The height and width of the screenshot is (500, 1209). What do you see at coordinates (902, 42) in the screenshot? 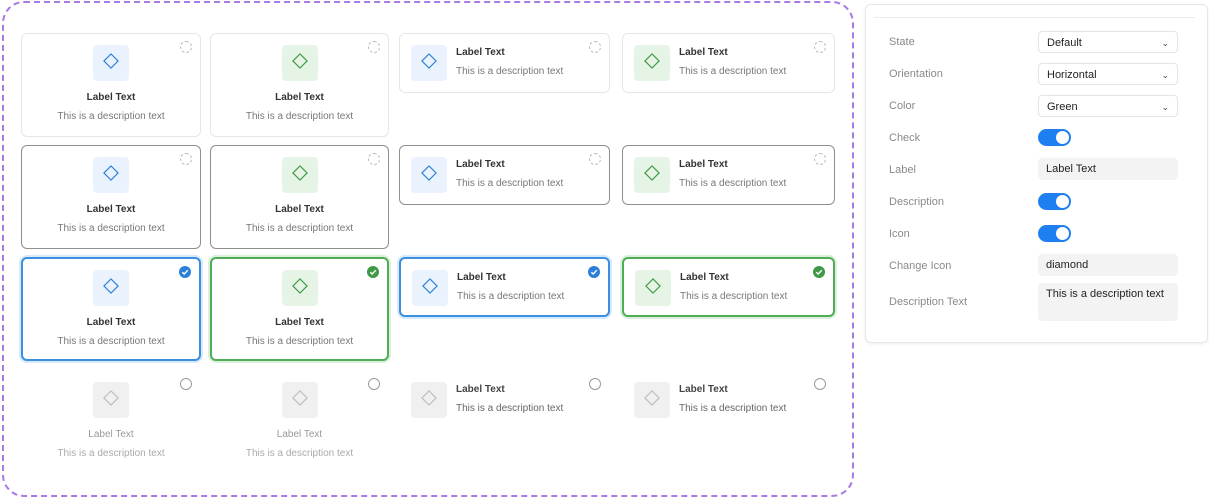
I see `state-label: State` at bounding box center [902, 42].